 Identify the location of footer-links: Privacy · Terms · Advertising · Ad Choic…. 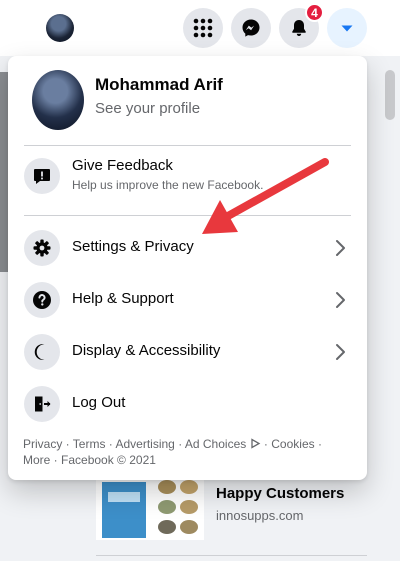
(188, 452).